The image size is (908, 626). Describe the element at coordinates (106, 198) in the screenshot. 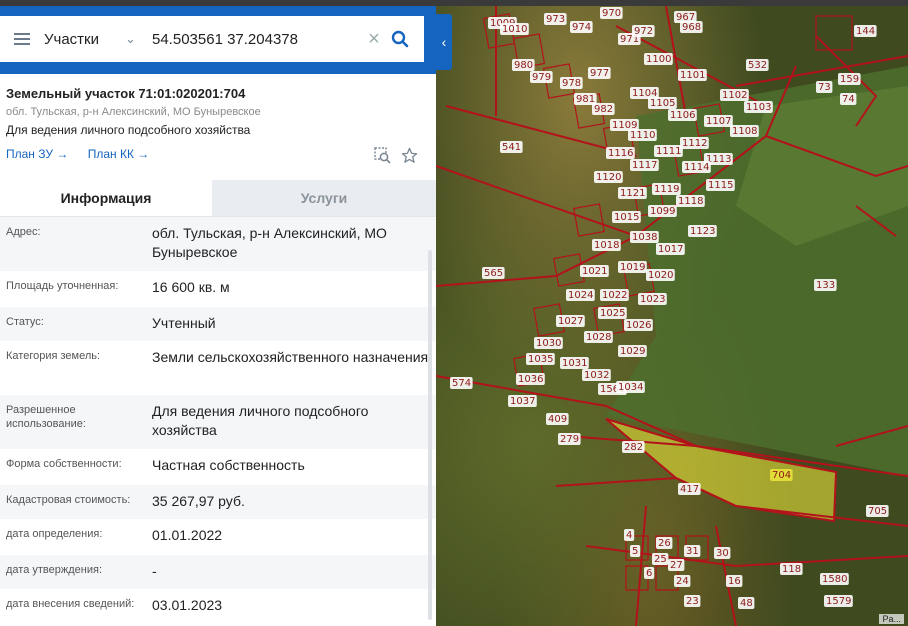

I see `tab-information: Информация` at that location.